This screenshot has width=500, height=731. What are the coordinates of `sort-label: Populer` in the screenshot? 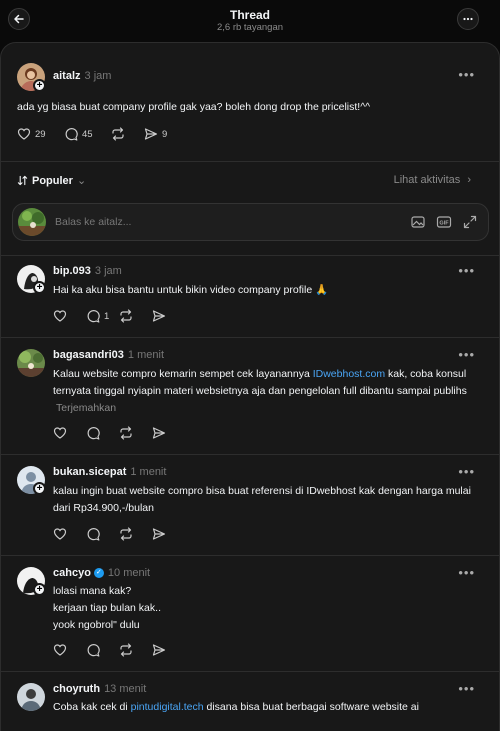 It's located at (52, 180).